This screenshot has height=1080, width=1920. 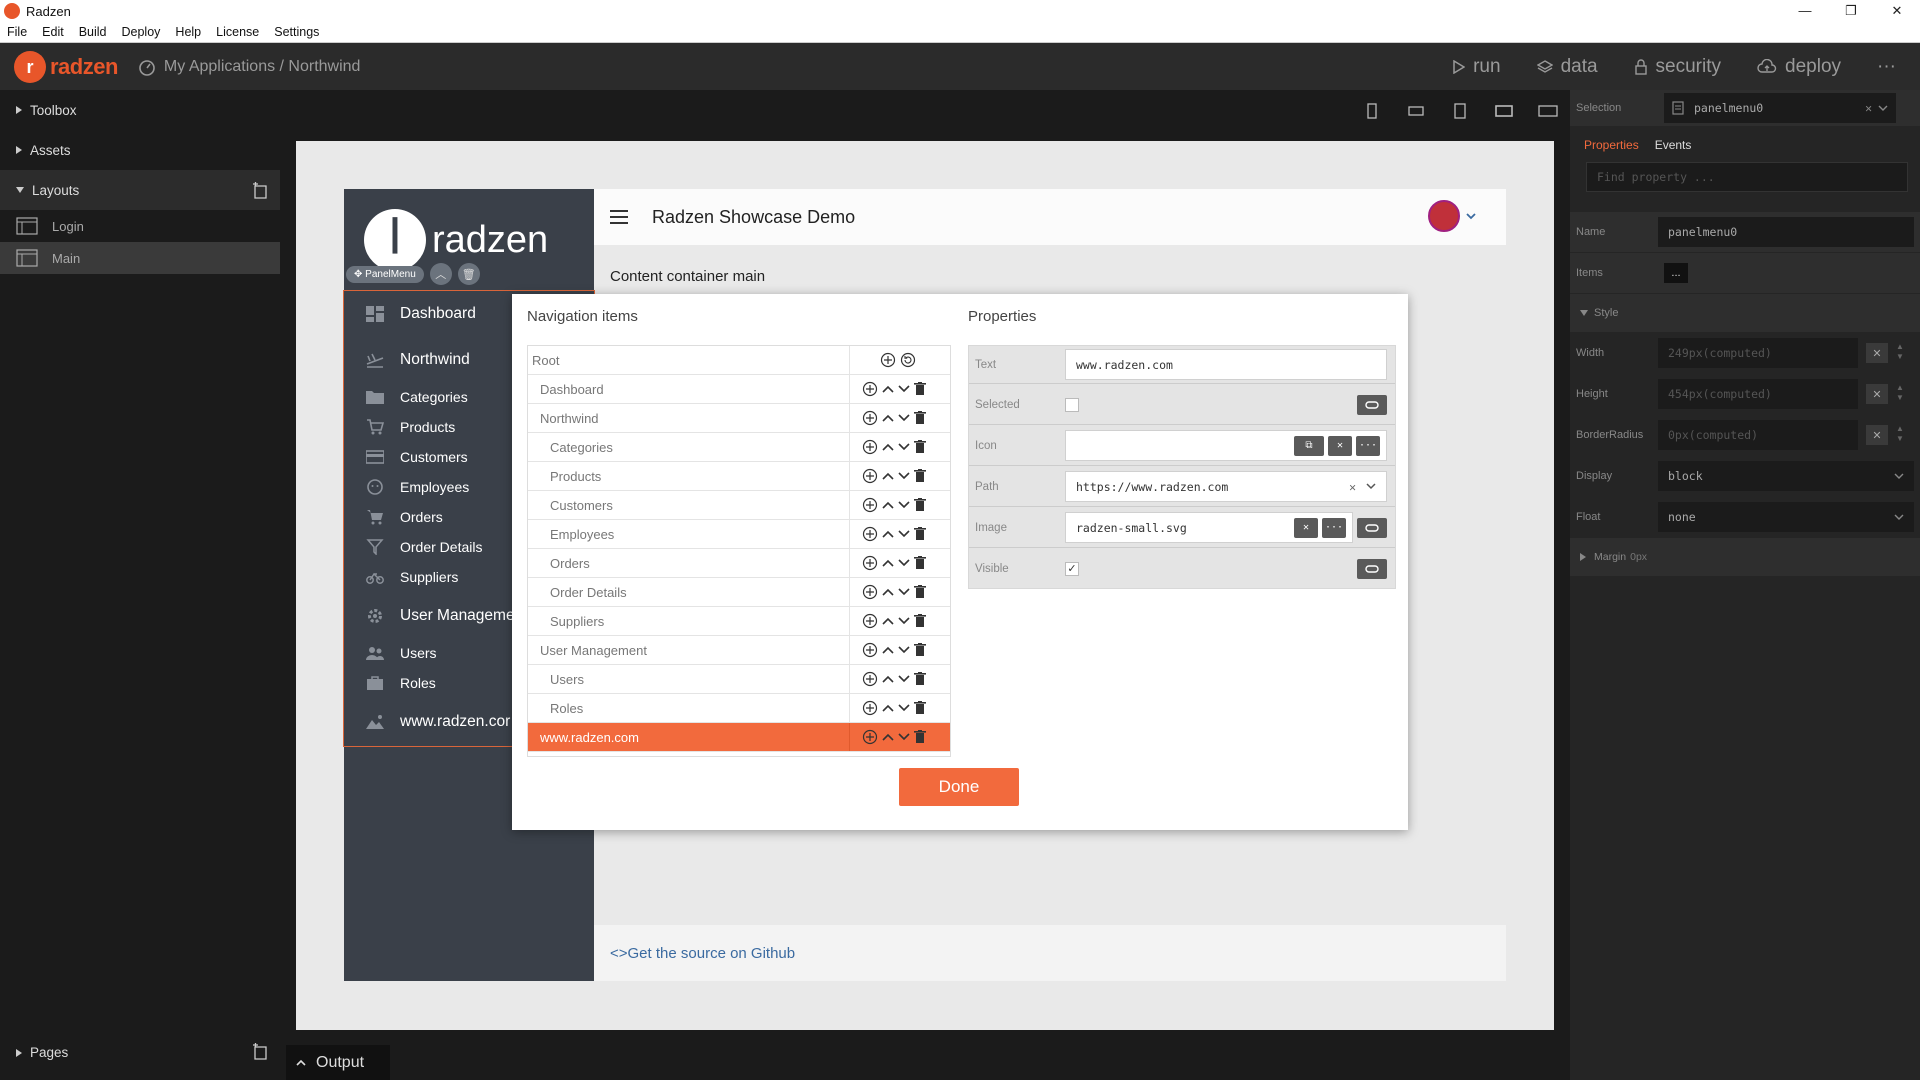 I want to click on menu-license: License, so click(x=238, y=32).